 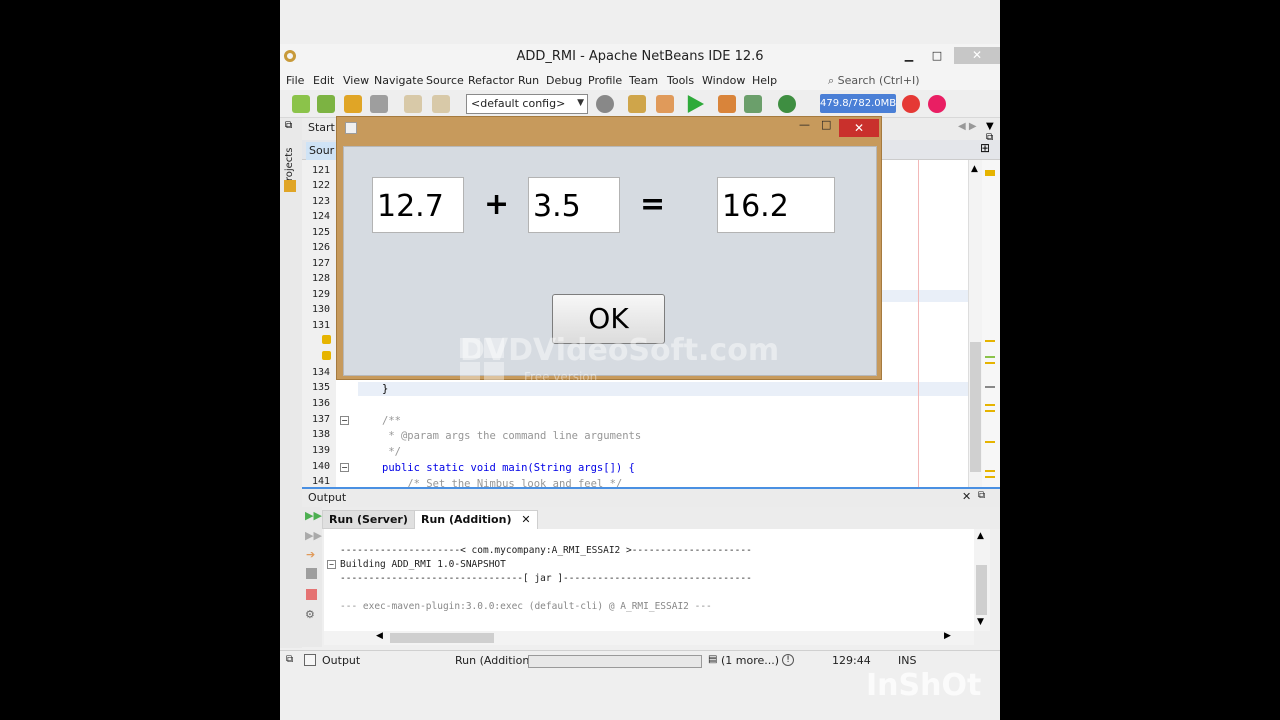 What do you see at coordinates (605, 104) in the screenshot?
I see `globe-icon` at bounding box center [605, 104].